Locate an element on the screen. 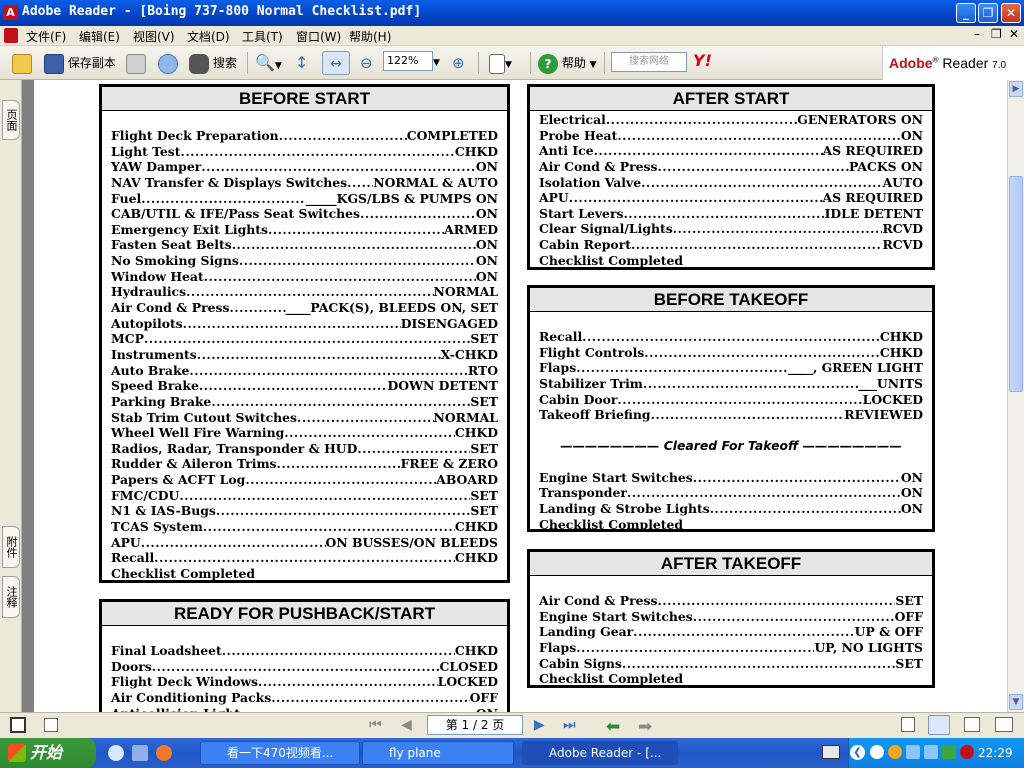  continuous-facing-view-icon is located at coordinates (1004, 724).